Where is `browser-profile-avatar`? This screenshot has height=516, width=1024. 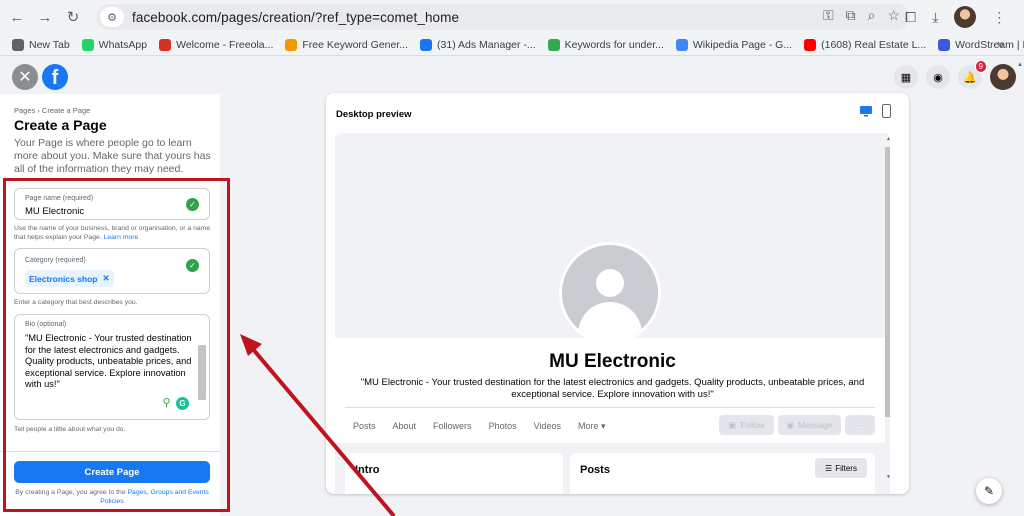
browser-profile-avatar is located at coordinates (965, 17).